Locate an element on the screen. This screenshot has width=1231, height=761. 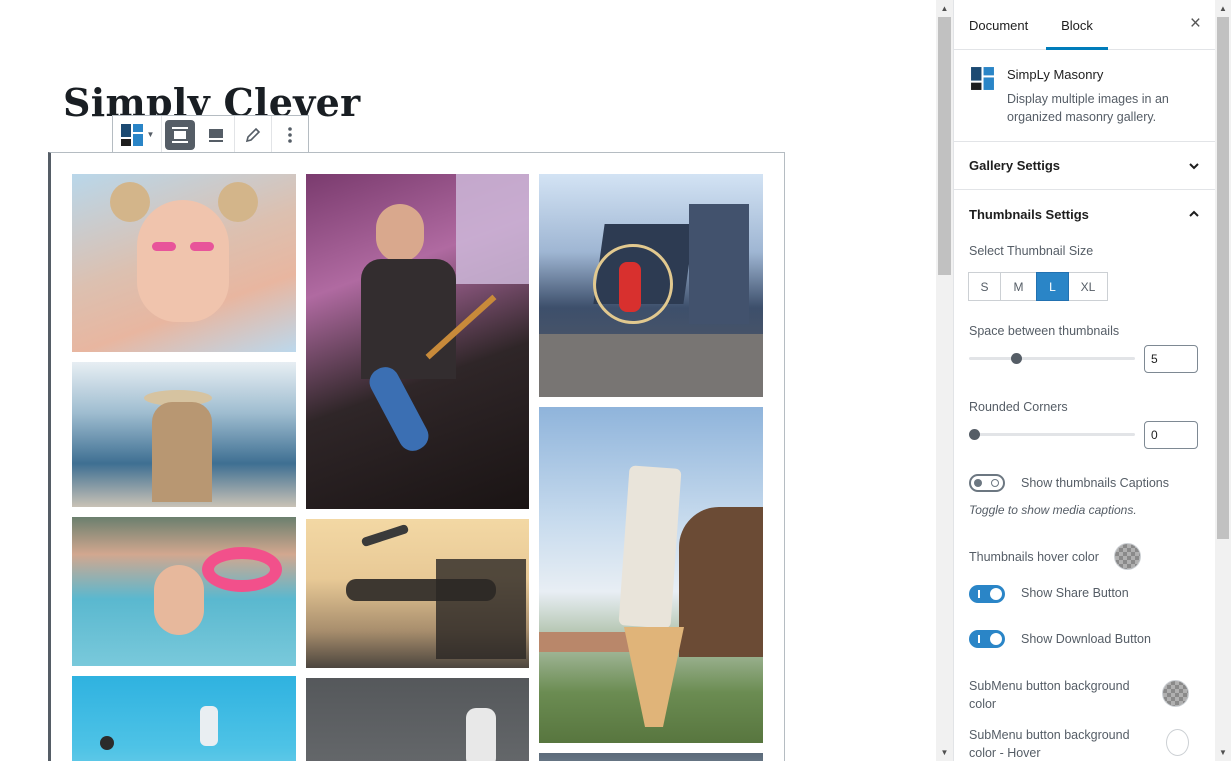
captions-toggle-label: Show thumbnails Captions is located at coordinates (1095, 483).